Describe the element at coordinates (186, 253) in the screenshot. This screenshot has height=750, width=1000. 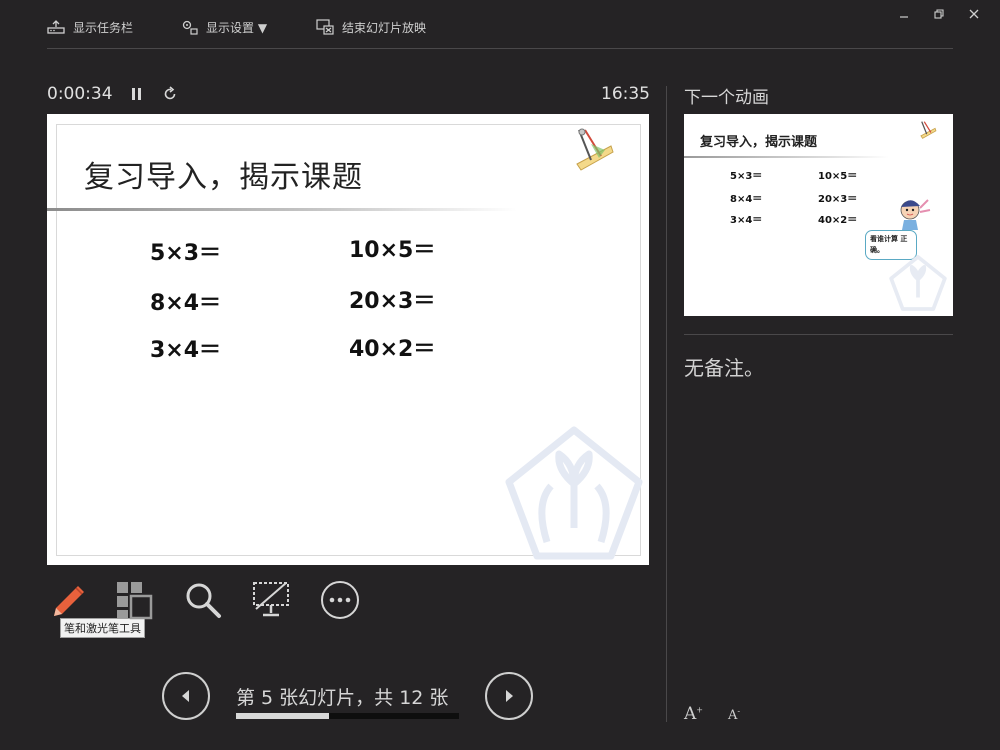
I see `equation-1: 5×3＝` at that location.